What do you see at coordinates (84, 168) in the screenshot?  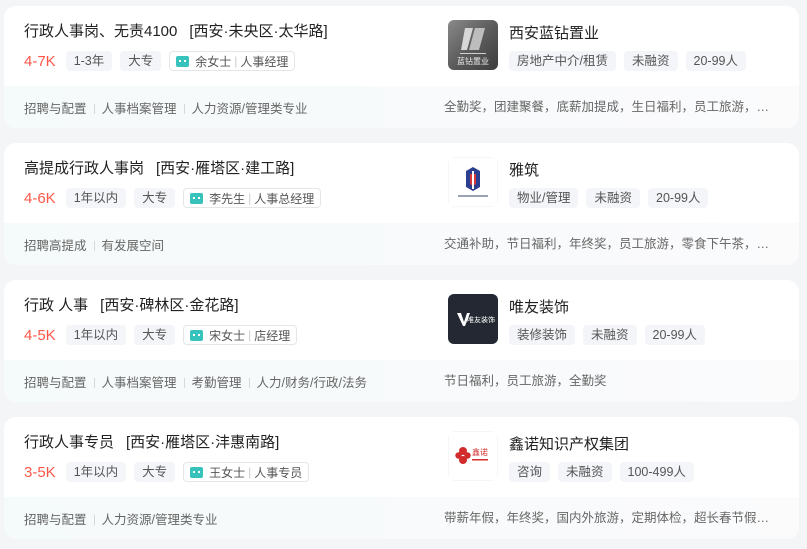 I see `job-title: 高提成行政人事岗` at bounding box center [84, 168].